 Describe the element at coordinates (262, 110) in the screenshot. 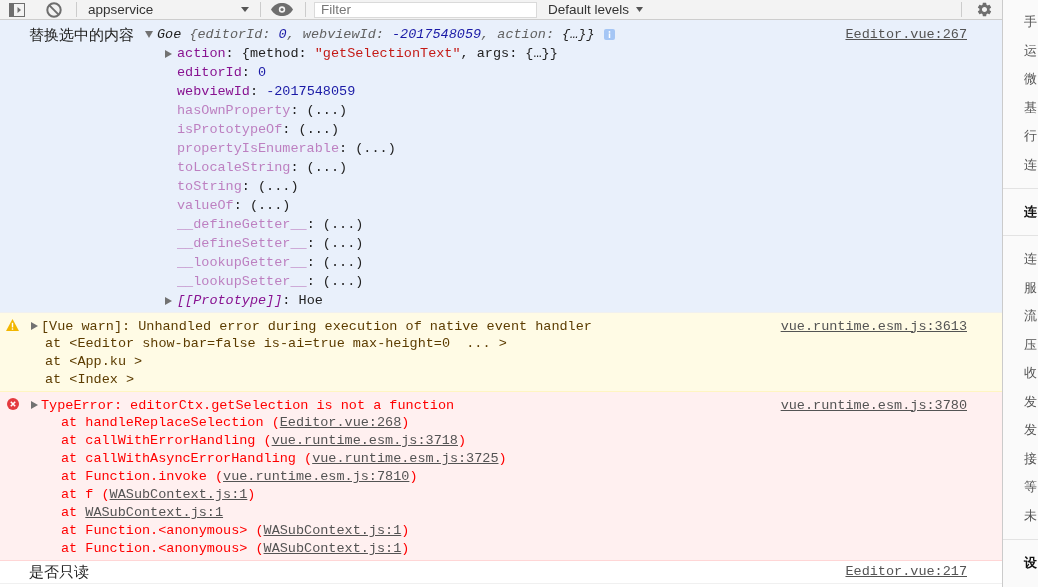

I see `property-text: hasOwnProperty: (...)` at that location.